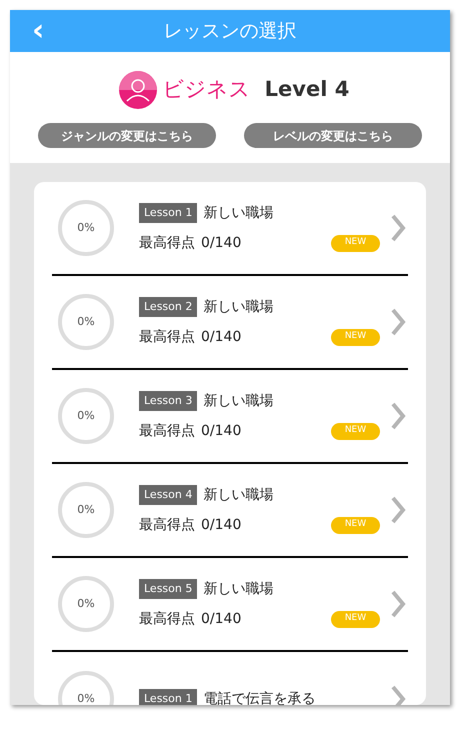 The image size is (470, 730). I want to click on genre-name: ビジネス, so click(206, 90).